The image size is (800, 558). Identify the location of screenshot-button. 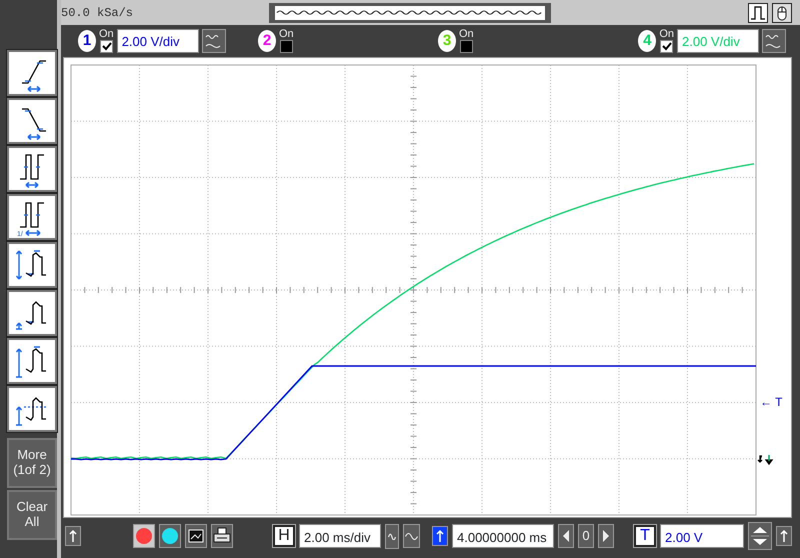
(196, 536).